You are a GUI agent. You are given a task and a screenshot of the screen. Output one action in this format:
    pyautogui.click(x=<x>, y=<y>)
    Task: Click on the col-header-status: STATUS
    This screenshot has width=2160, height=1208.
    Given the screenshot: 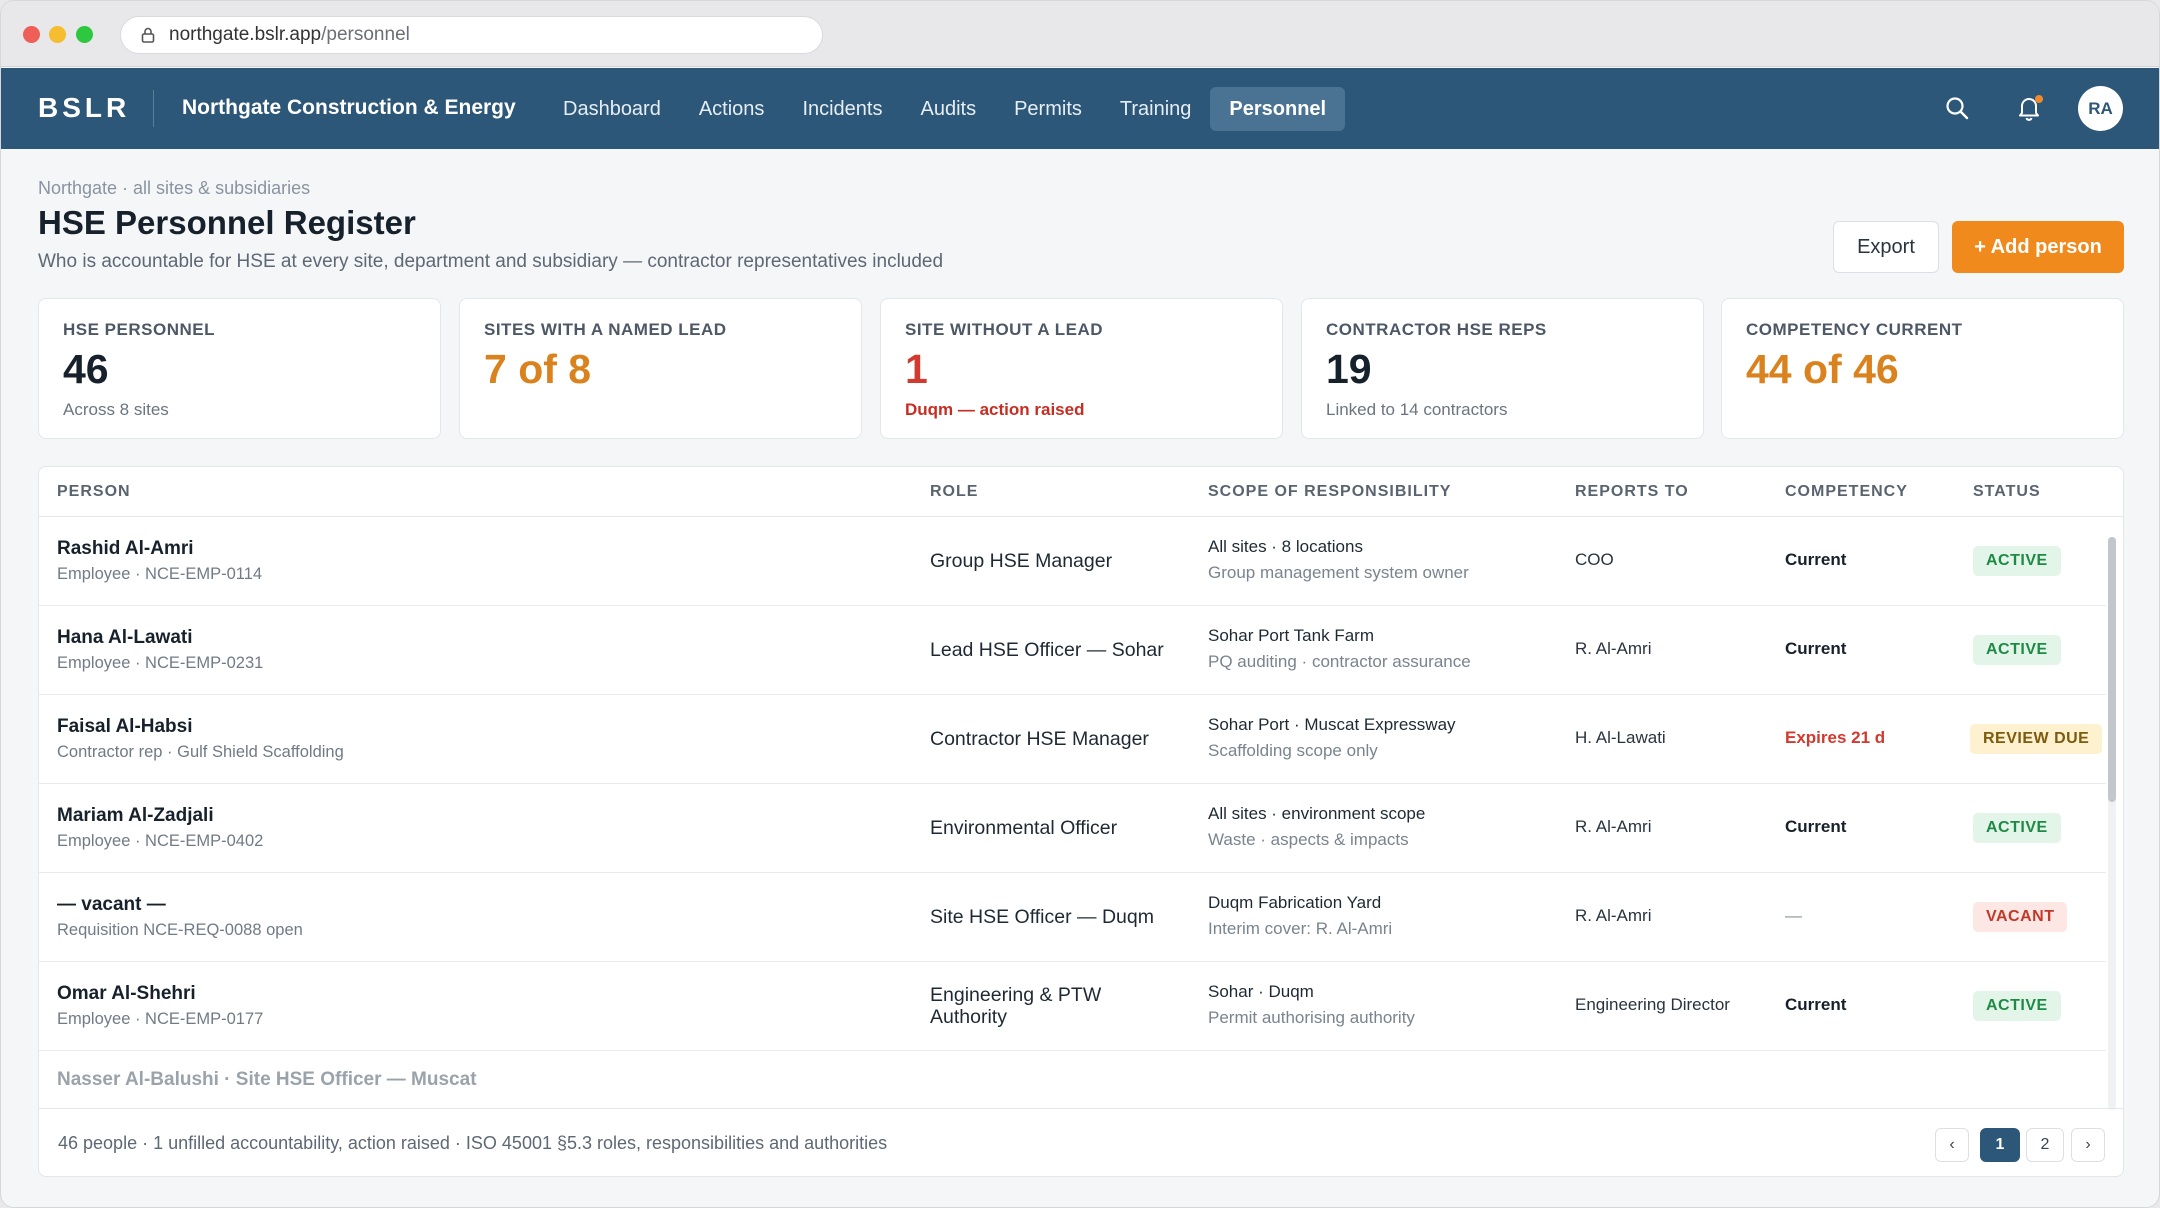 What is the action you would take?
    pyautogui.click(x=2007, y=492)
    